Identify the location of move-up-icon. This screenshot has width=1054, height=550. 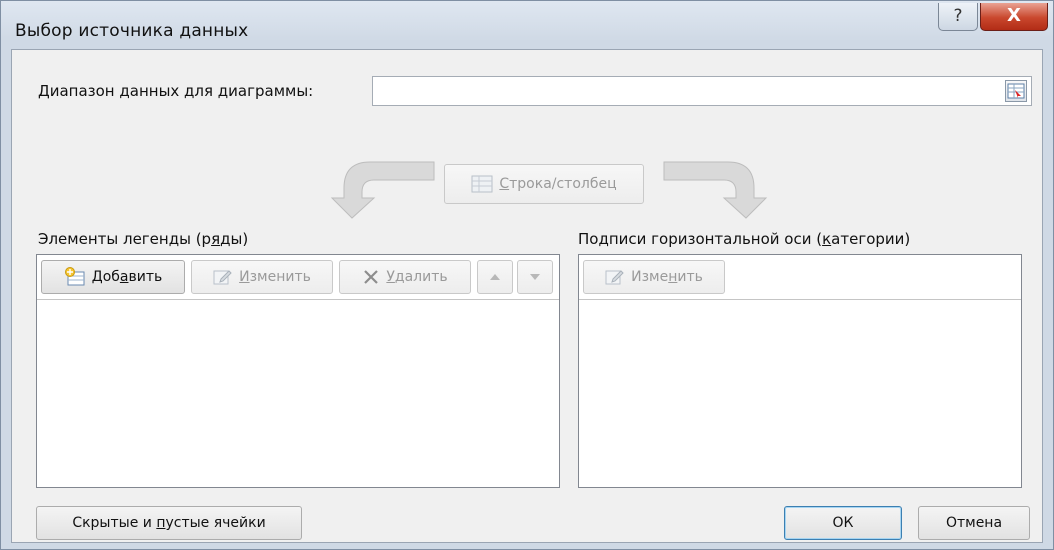
(495, 277).